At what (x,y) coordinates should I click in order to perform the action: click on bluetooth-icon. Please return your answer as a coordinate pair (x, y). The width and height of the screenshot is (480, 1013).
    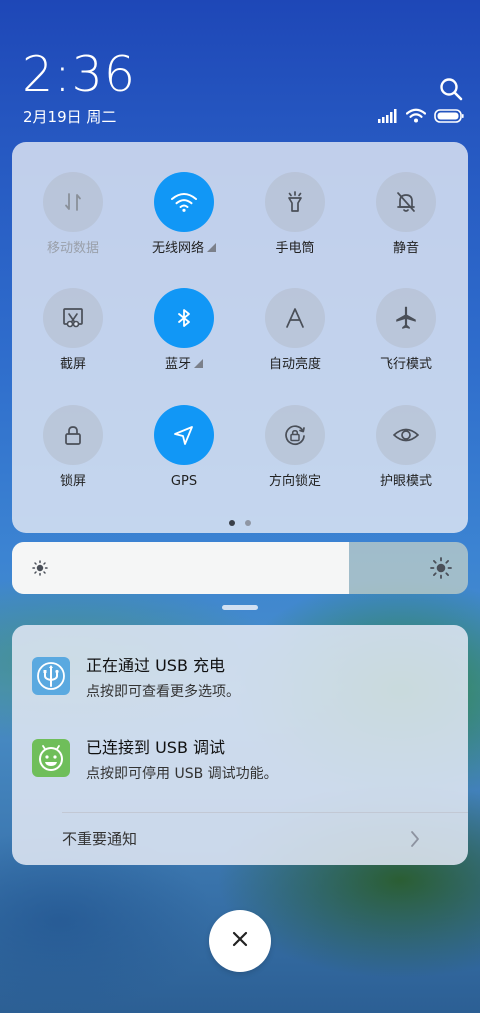
    Looking at the image, I should click on (184, 318).